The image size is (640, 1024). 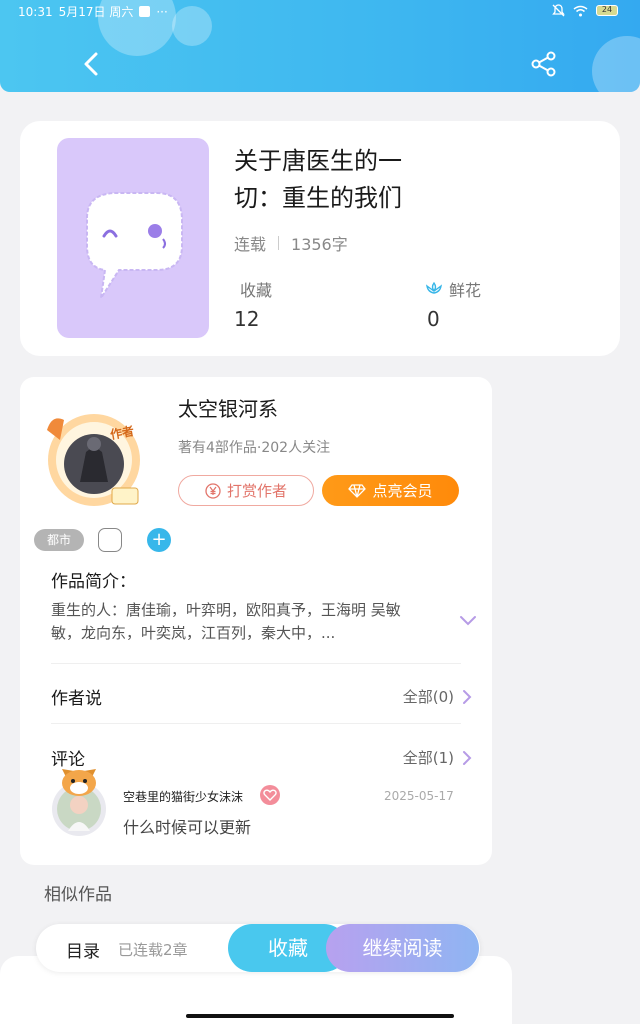 I want to click on flower-icon, so click(x=434, y=287).